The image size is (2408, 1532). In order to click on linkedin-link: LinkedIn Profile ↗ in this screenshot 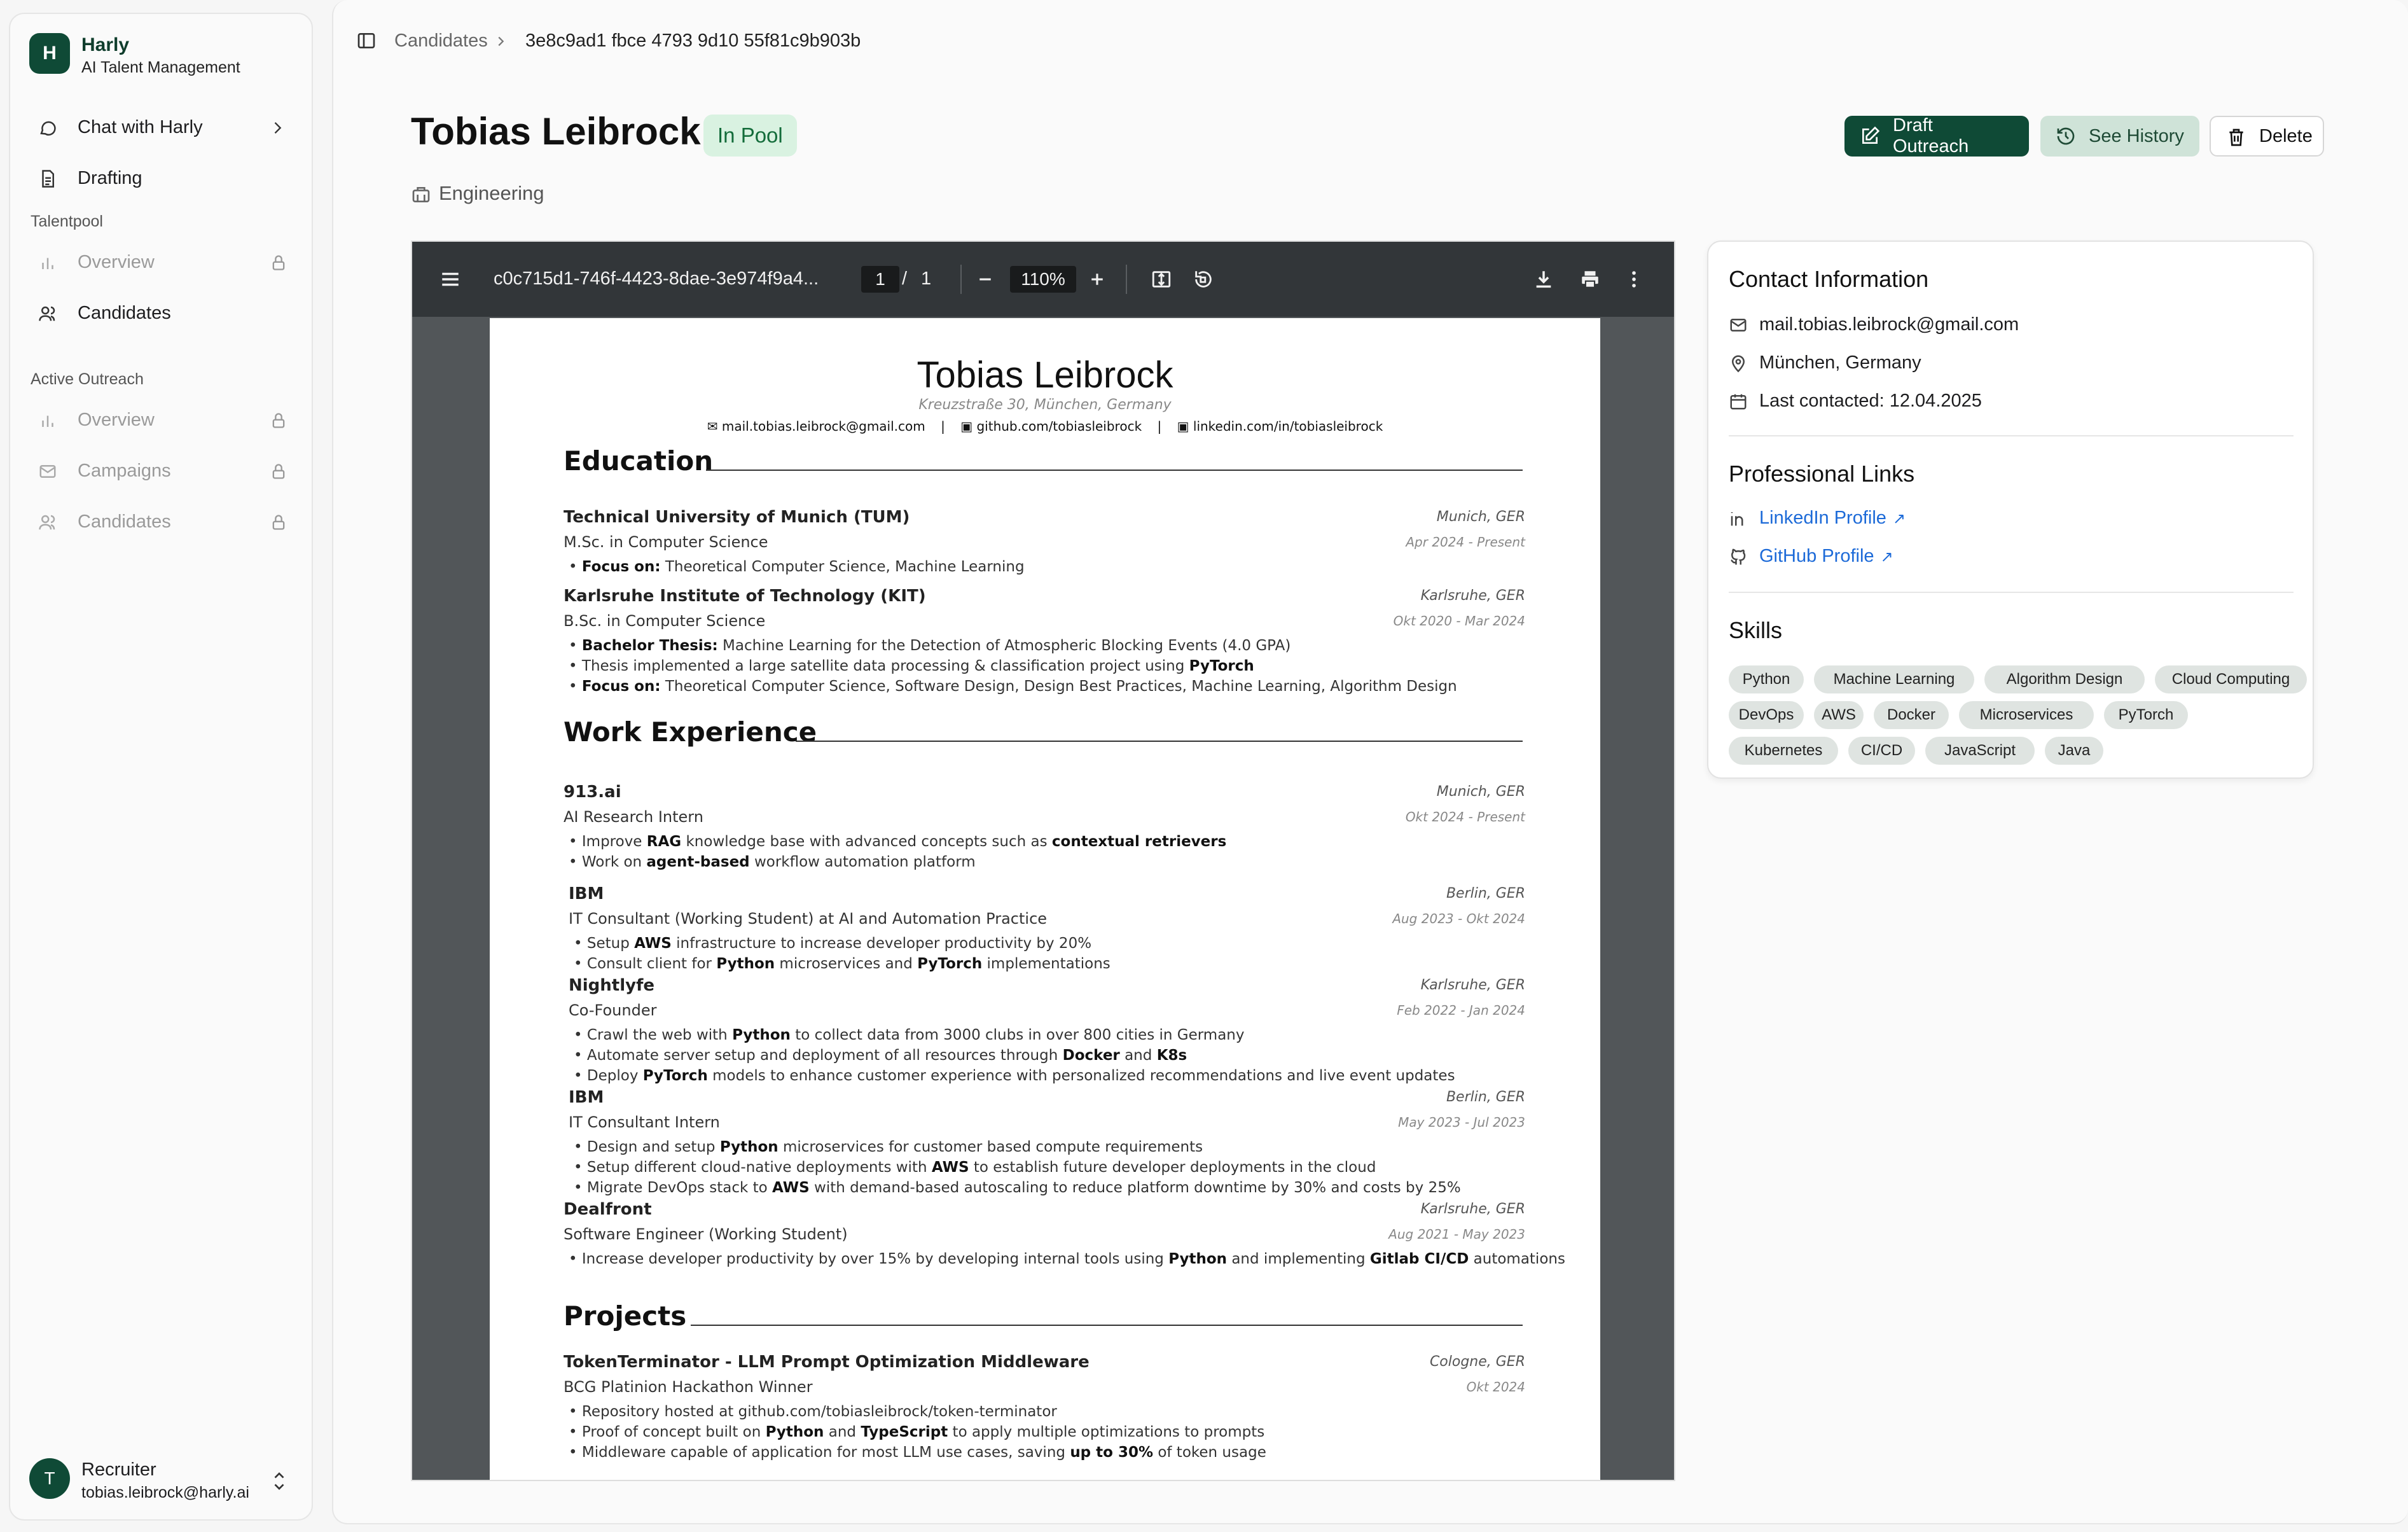, I will do `click(1817, 518)`.